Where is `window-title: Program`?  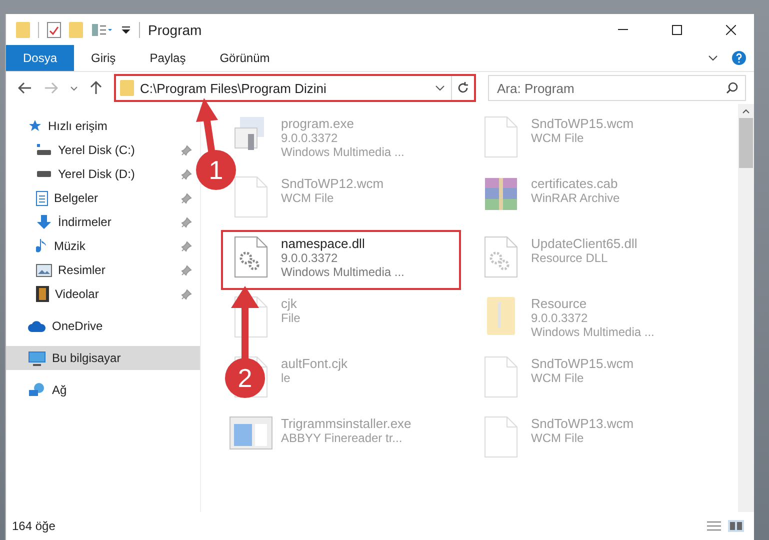
window-title: Program is located at coordinates (175, 30).